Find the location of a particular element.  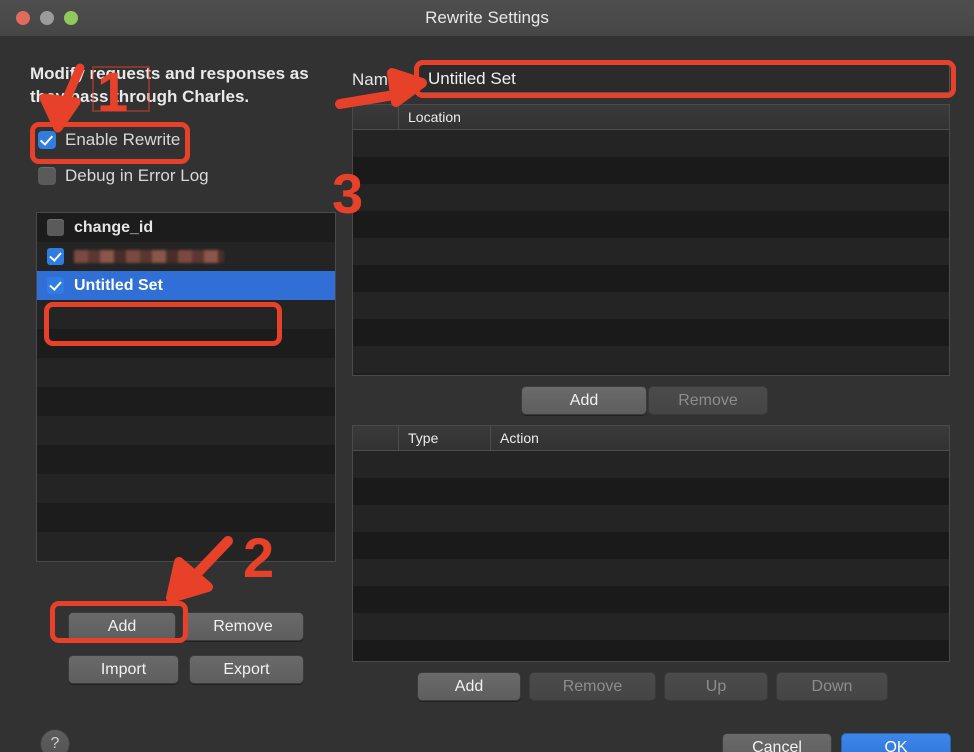

set-name: Untitled Set is located at coordinates (118, 285).